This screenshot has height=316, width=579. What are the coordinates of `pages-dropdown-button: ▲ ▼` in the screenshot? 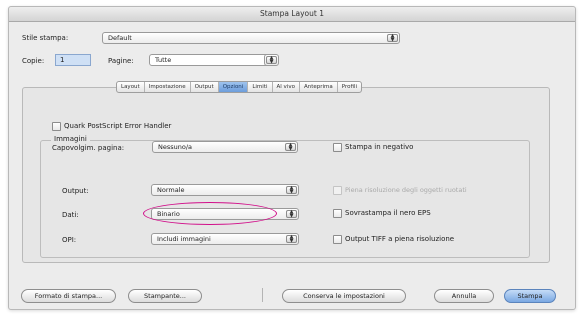 It's located at (271, 60).